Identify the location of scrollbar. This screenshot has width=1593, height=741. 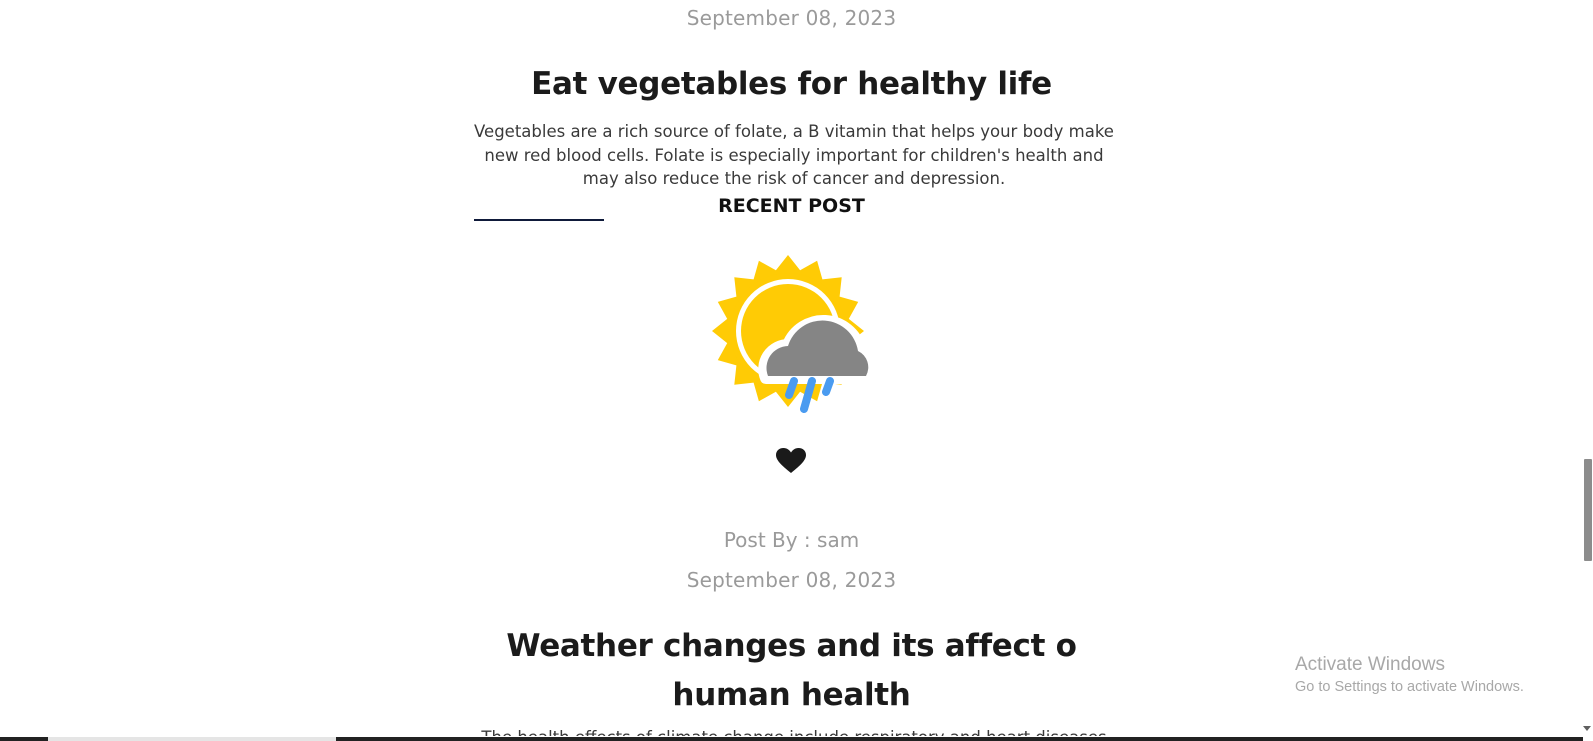
(1588, 370).